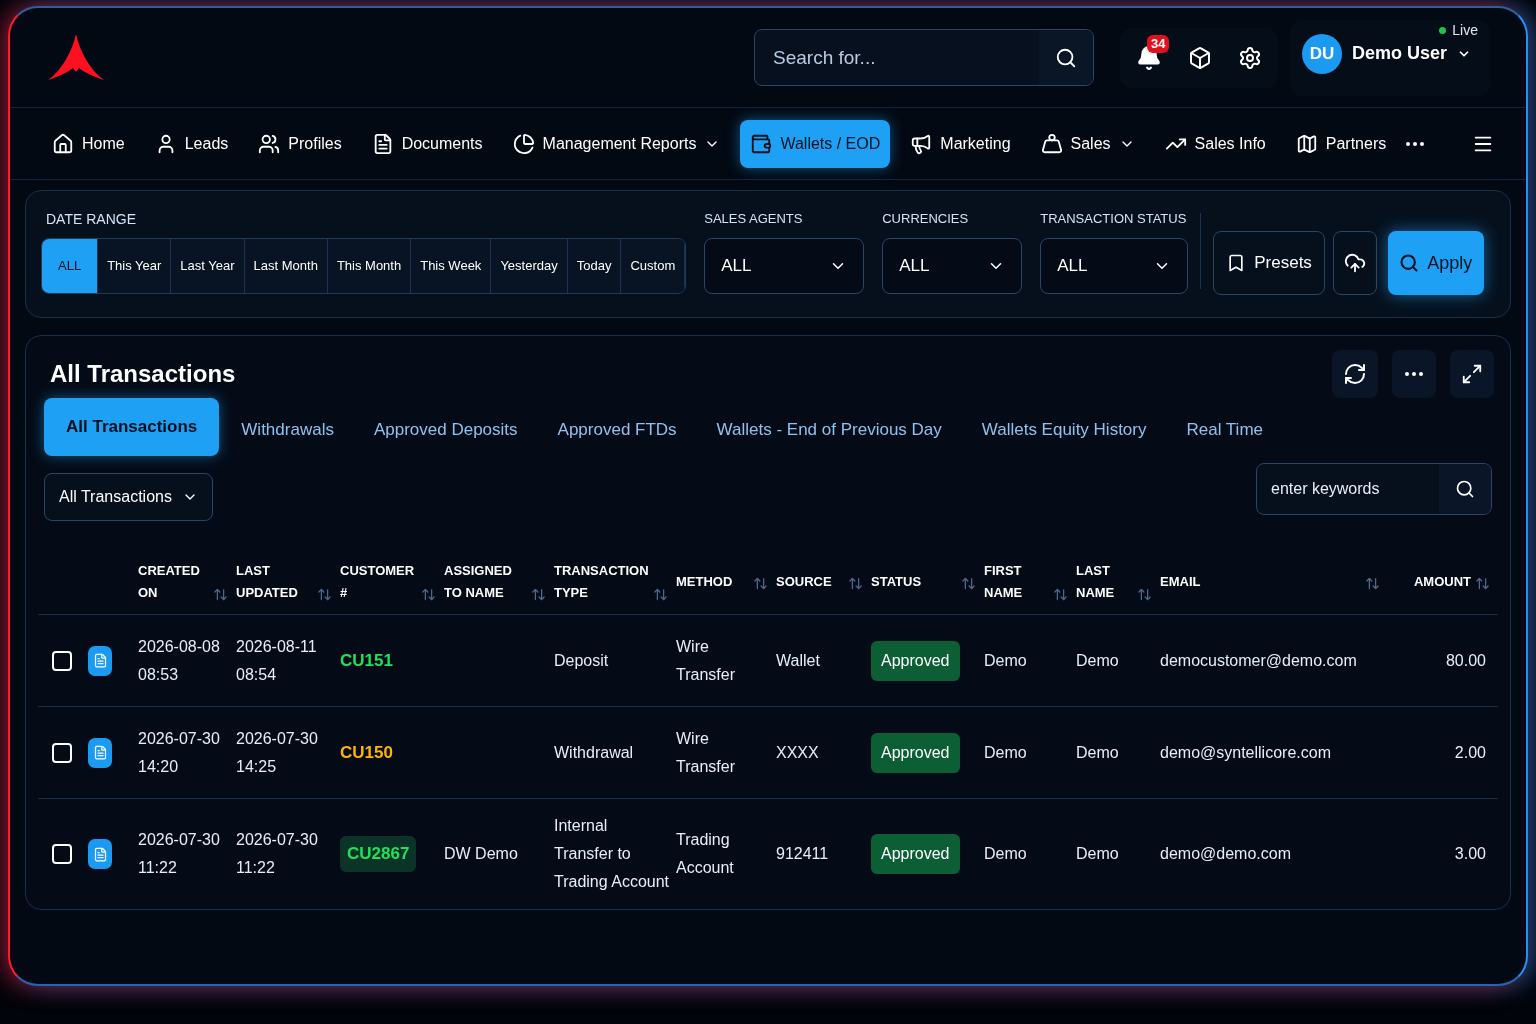 Image resolution: width=1536 pixels, height=1024 pixels. I want to click on tab: Withdrawals, so click(287, 427).